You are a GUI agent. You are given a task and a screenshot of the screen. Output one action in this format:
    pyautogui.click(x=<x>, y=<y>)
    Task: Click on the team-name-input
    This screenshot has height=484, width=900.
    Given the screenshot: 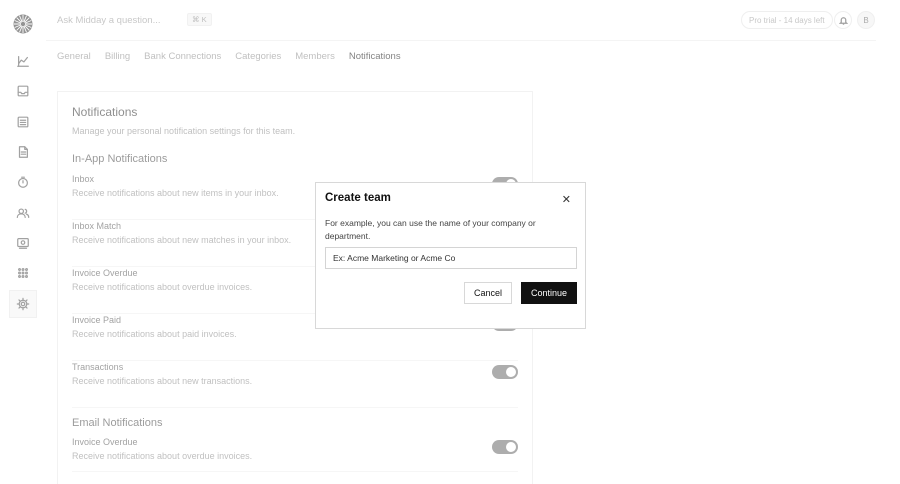 What is the action you would take?
    pyautogui.click(x=451, y=258)
    